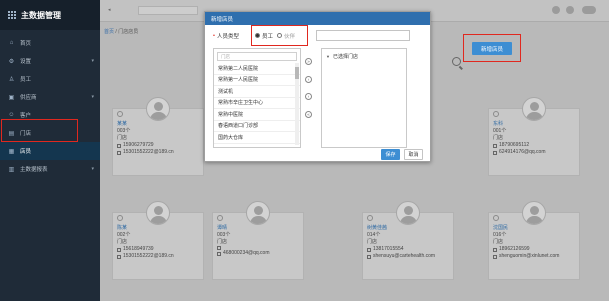 This screenshot has height=301, width=609. I want to click on sidebar-item-label: 门店, so click(26, 134).